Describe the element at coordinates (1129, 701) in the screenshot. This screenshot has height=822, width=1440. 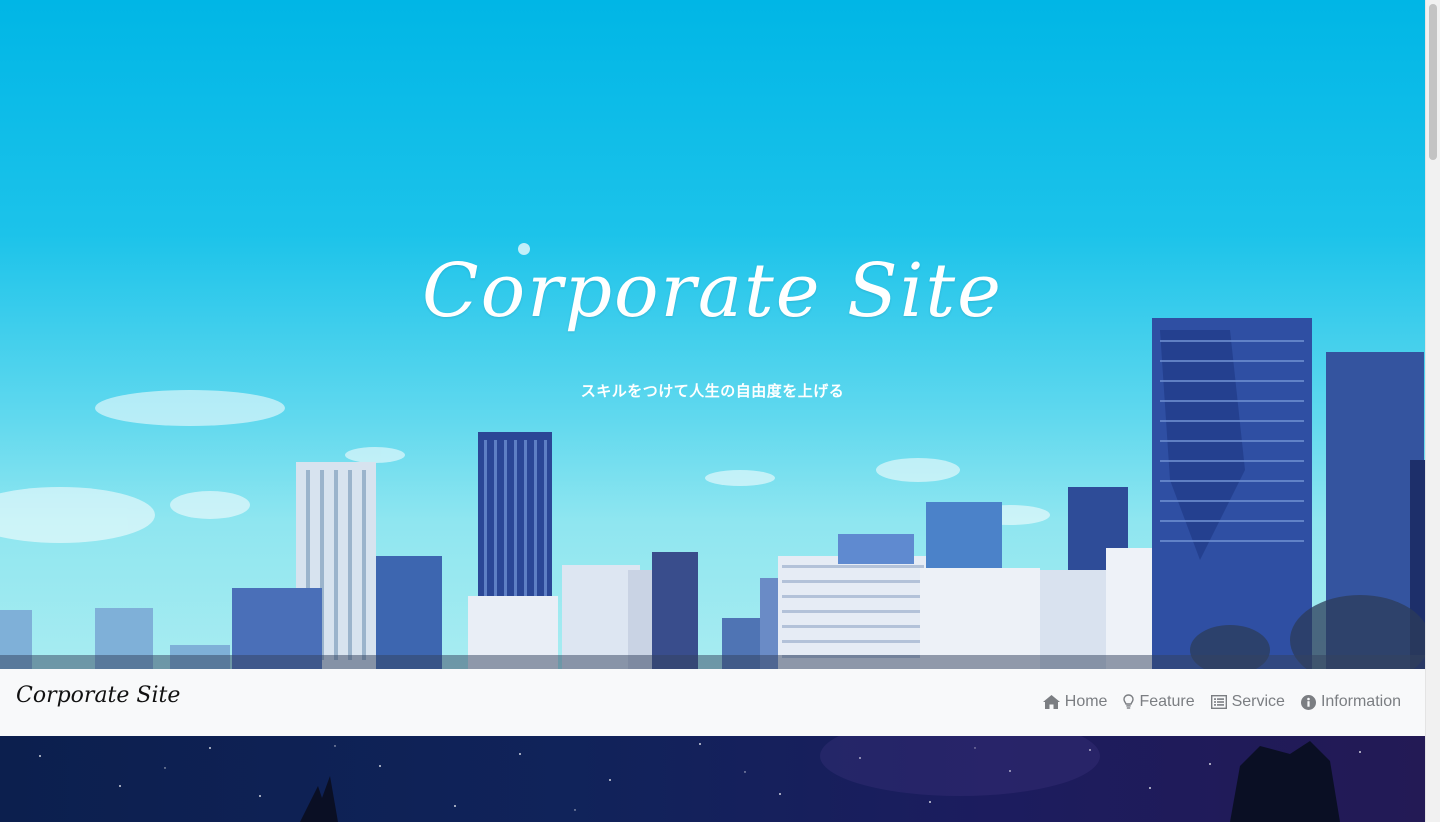
I see `lightbulb-icon` at that location.